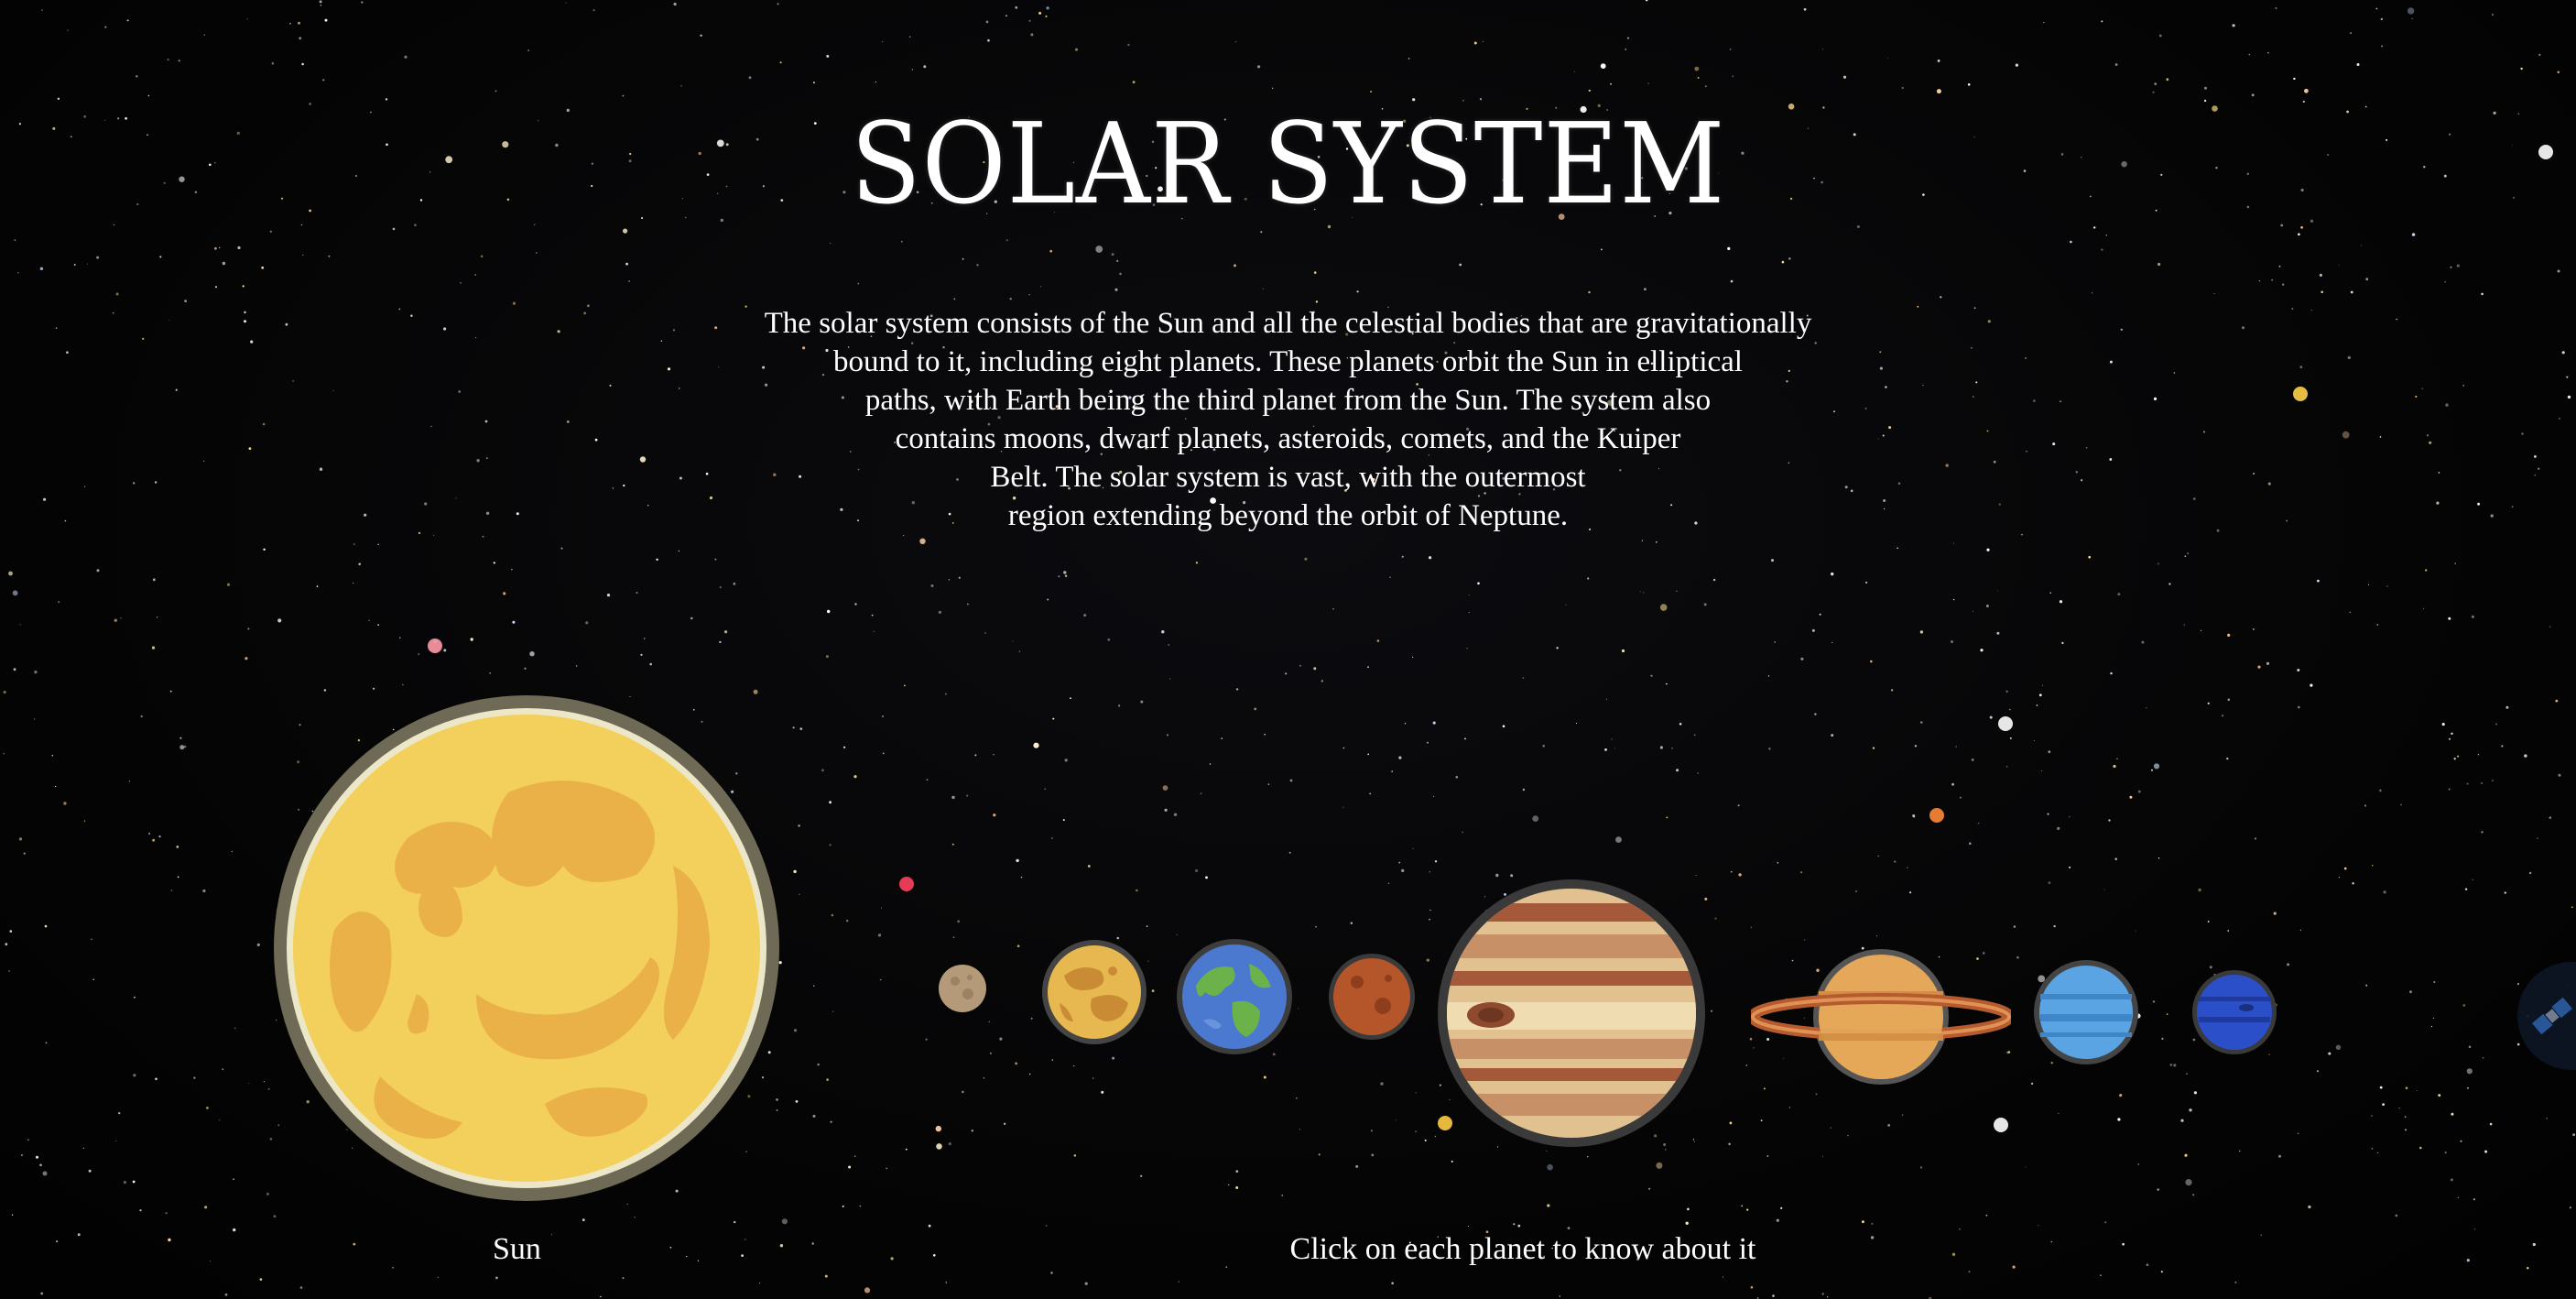 The image size is (2576, 1299). I want to click on venus-icon, so click(1094, 992).